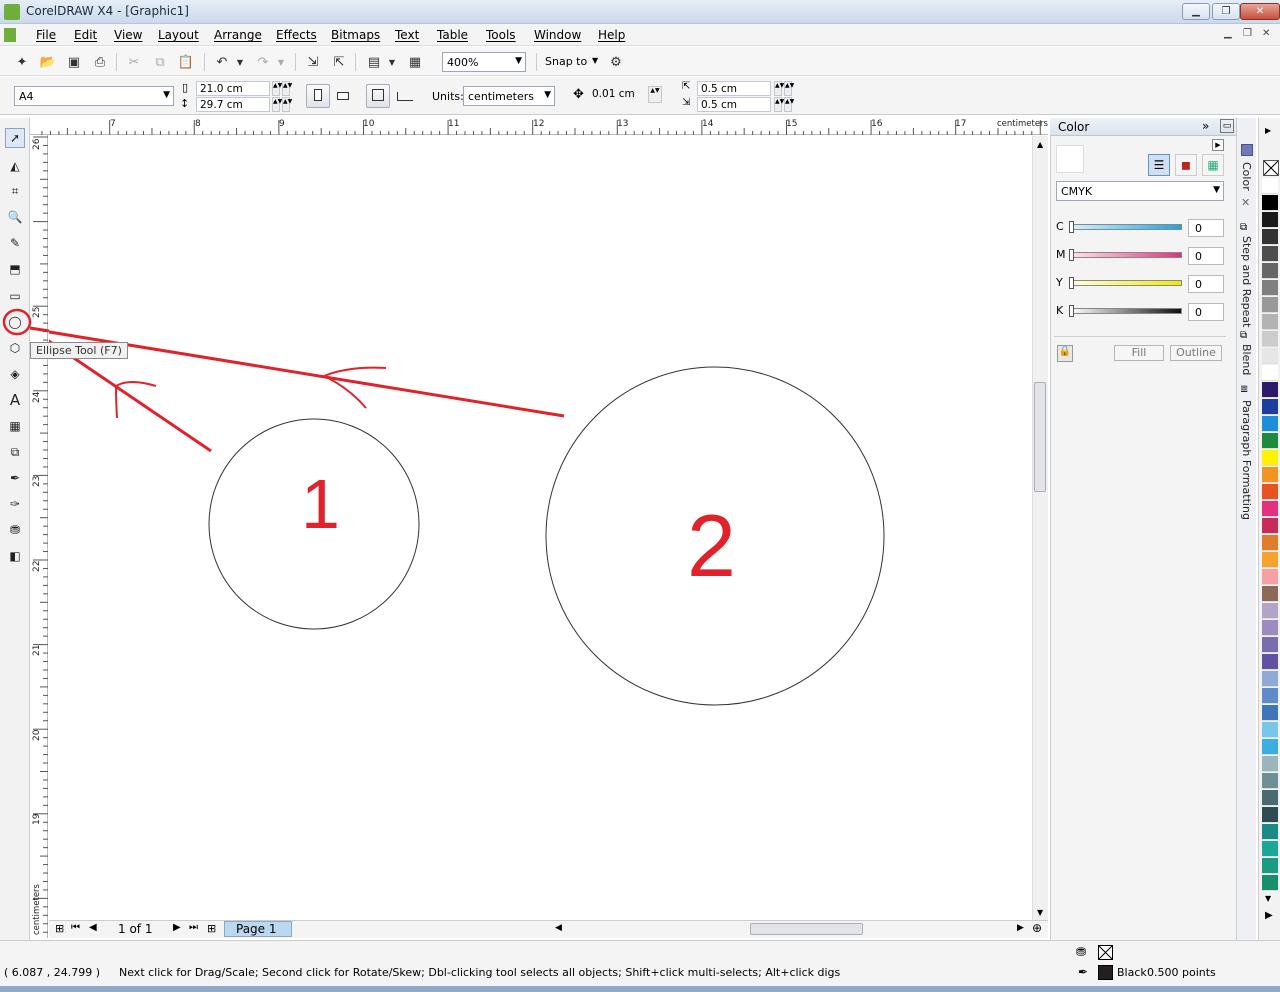 Image resolution: width=1280 pixels, height=992 pixels. I want to click on scroll-right-icon: ▶, so click(1020, 928).